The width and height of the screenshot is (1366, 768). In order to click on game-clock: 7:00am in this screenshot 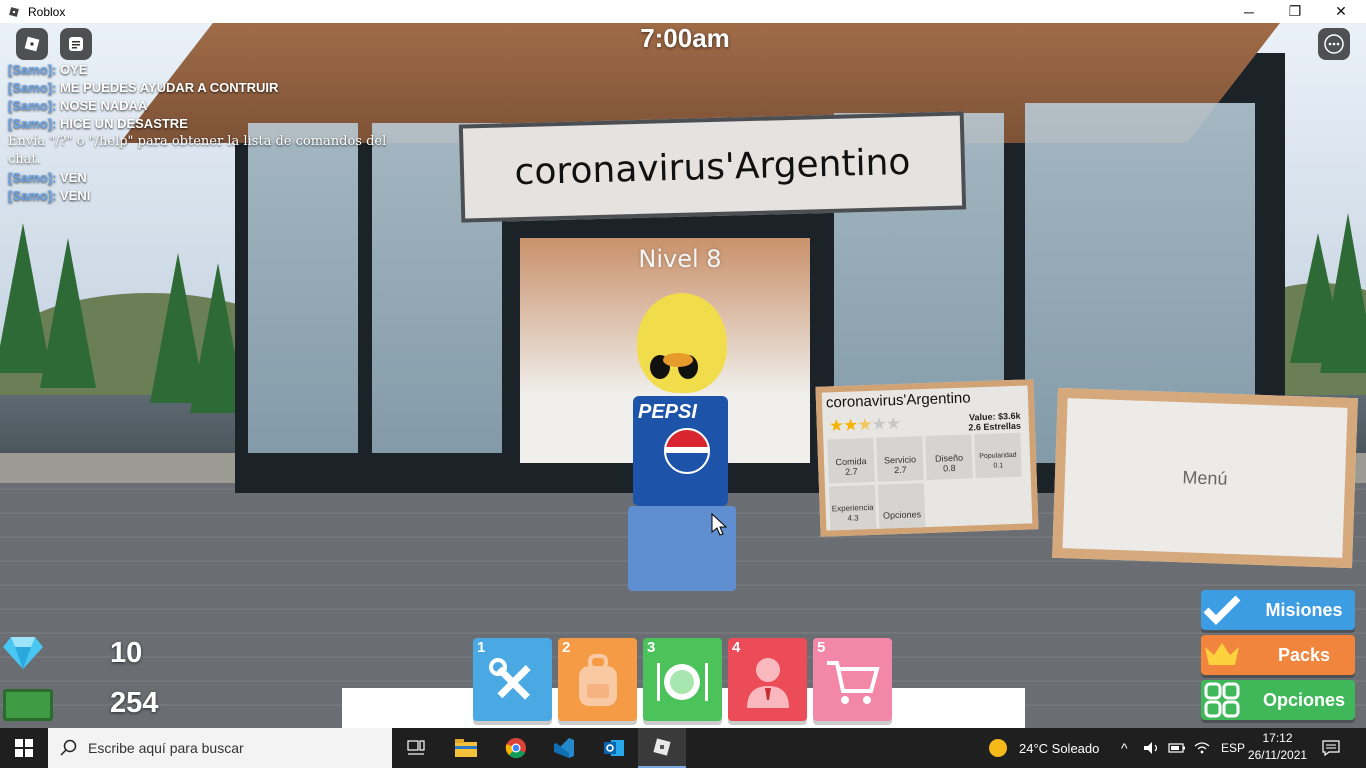, I will do `click(685, 38)`.